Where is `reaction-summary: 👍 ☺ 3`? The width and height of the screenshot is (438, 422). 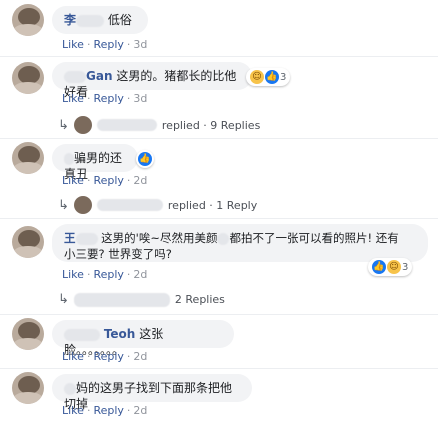
reaction-summary: 👍 ☺ 3 is located at coordinates (390, 267).